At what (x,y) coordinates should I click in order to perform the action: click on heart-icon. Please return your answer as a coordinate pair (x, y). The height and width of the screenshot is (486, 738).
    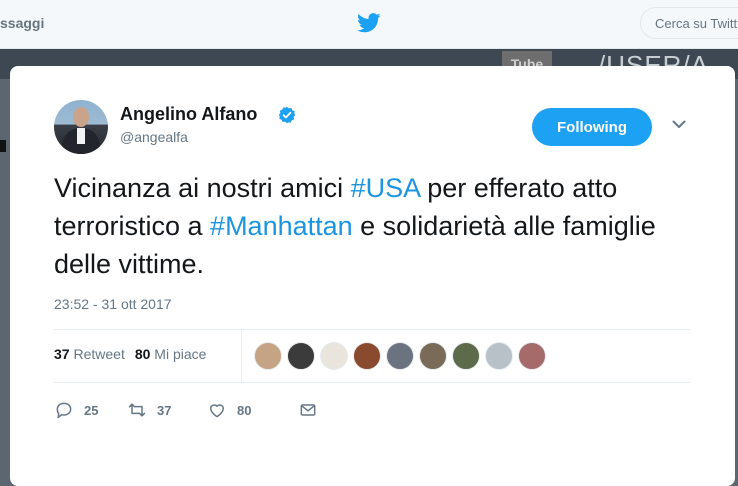
    Looking at the image, I should click on (217, 411).